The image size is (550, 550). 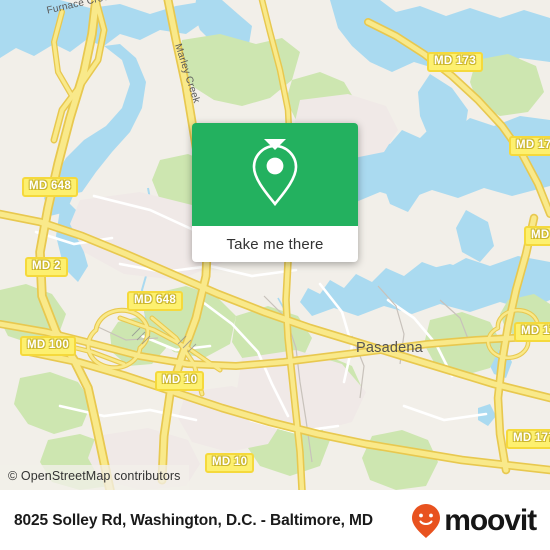 I want to click on osm-attribution: © OpenStreetMap contributors, so click(x=94, y=477).